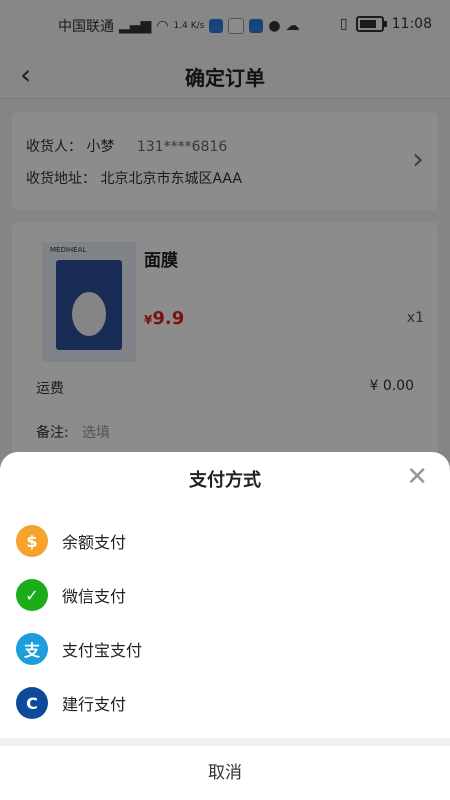 This screenshot has height=800, width=450. What do you see at coordinates (226, 649) in the screenshot?
I see `payment-option-alipay: 支 支付宝支付` at bounding box center [226, 649].